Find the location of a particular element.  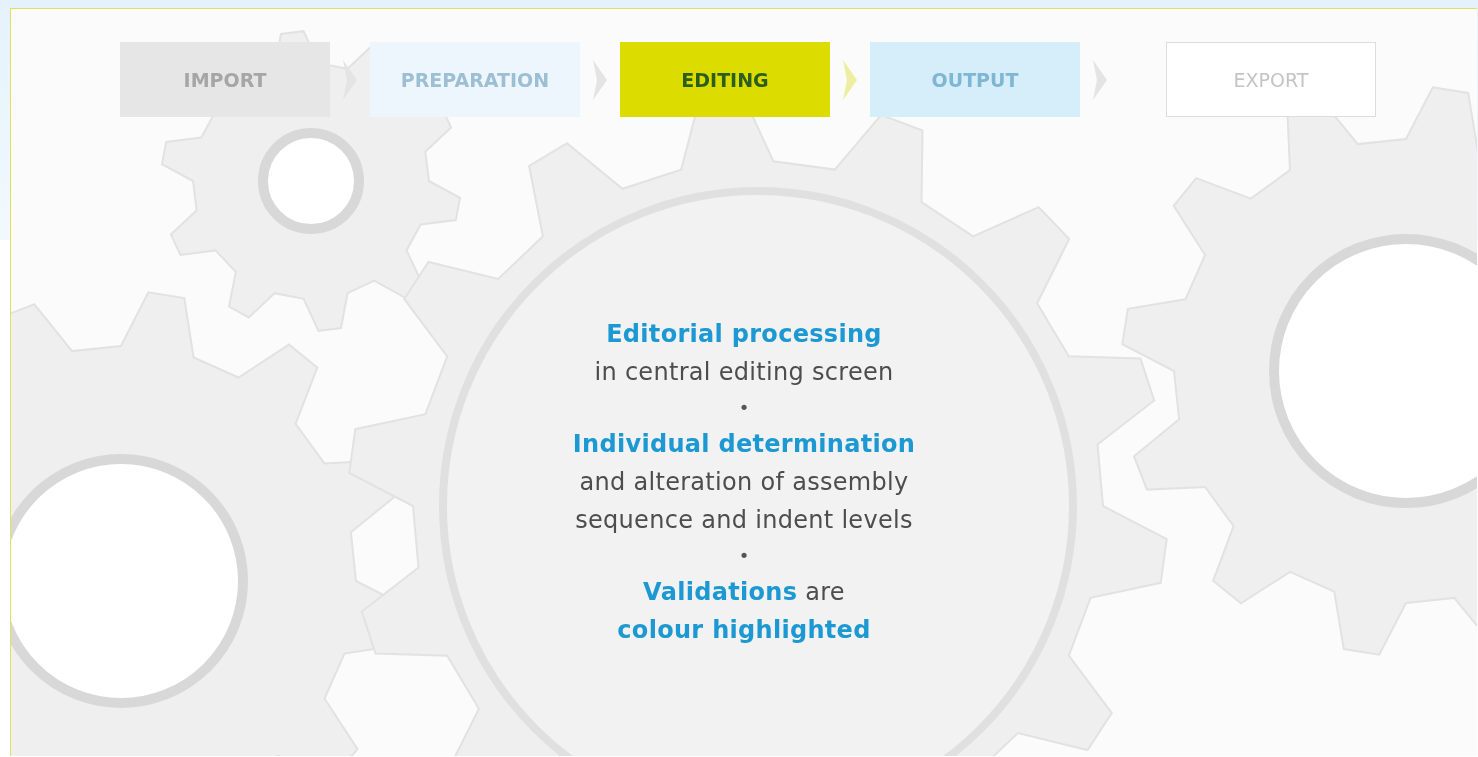

step-tab: EDITING is located at coordinates (725, 79).